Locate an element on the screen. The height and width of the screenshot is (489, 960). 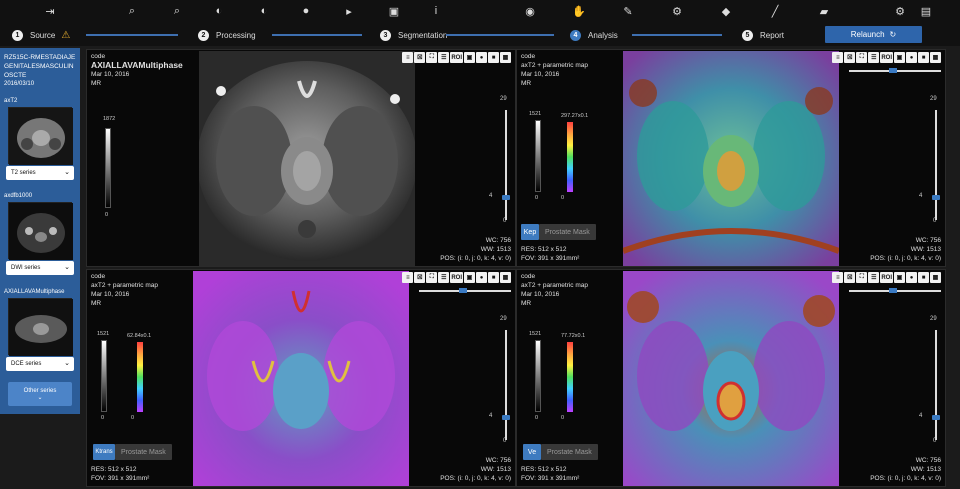
map-type-badge: Ktrans is located at coordinates (104, 452).